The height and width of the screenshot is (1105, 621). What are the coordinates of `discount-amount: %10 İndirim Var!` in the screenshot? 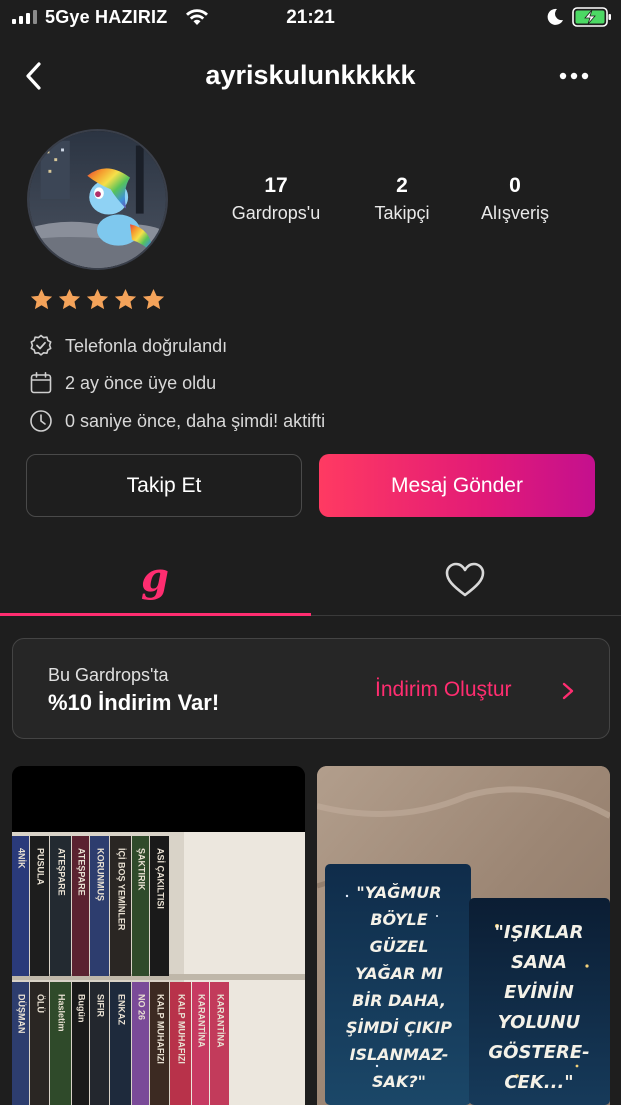 It's located at (134, 702).